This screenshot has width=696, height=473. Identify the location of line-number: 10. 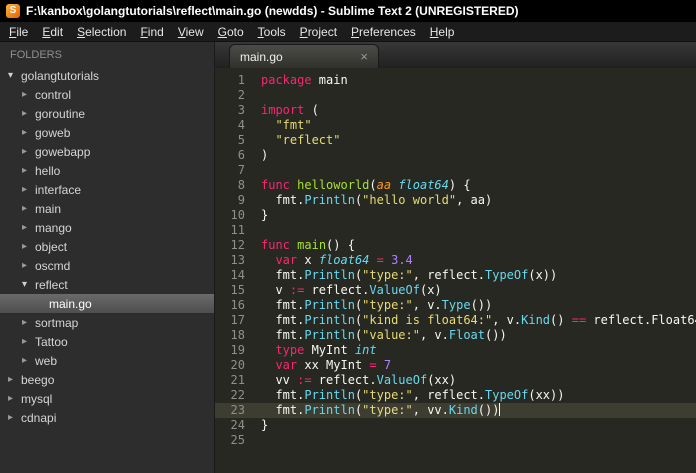
(237, 215).